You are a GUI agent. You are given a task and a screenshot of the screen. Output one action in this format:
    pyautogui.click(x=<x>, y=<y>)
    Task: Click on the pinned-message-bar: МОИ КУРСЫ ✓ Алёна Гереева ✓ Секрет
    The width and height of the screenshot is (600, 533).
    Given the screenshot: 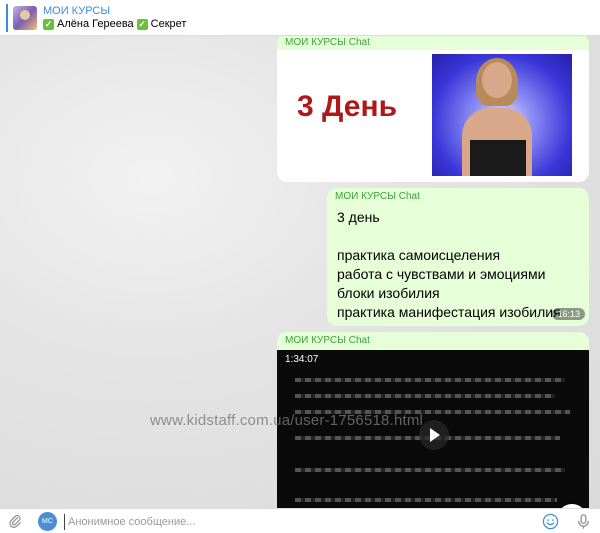 What is the action you would take?
    pyautogui.click(x=300, y=18)
    